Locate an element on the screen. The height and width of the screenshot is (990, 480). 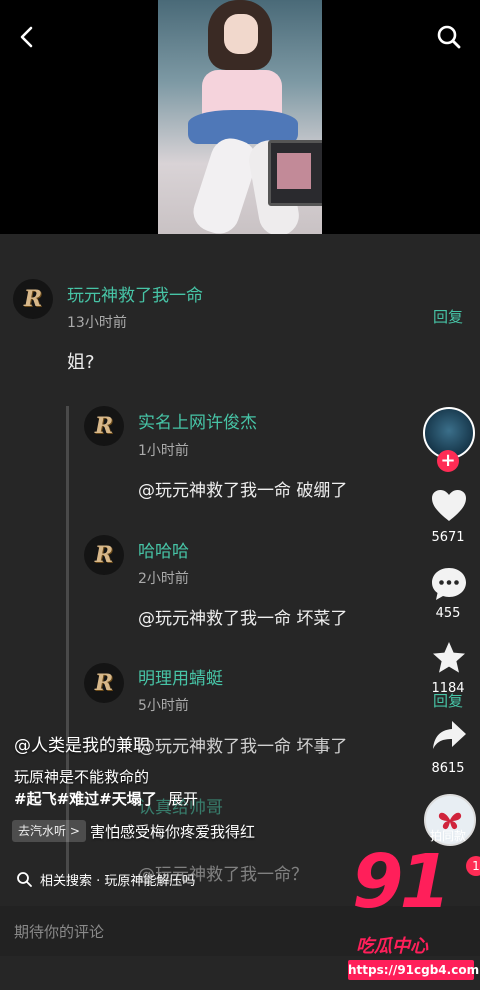
thread-line is located at coordinates (67, 646).